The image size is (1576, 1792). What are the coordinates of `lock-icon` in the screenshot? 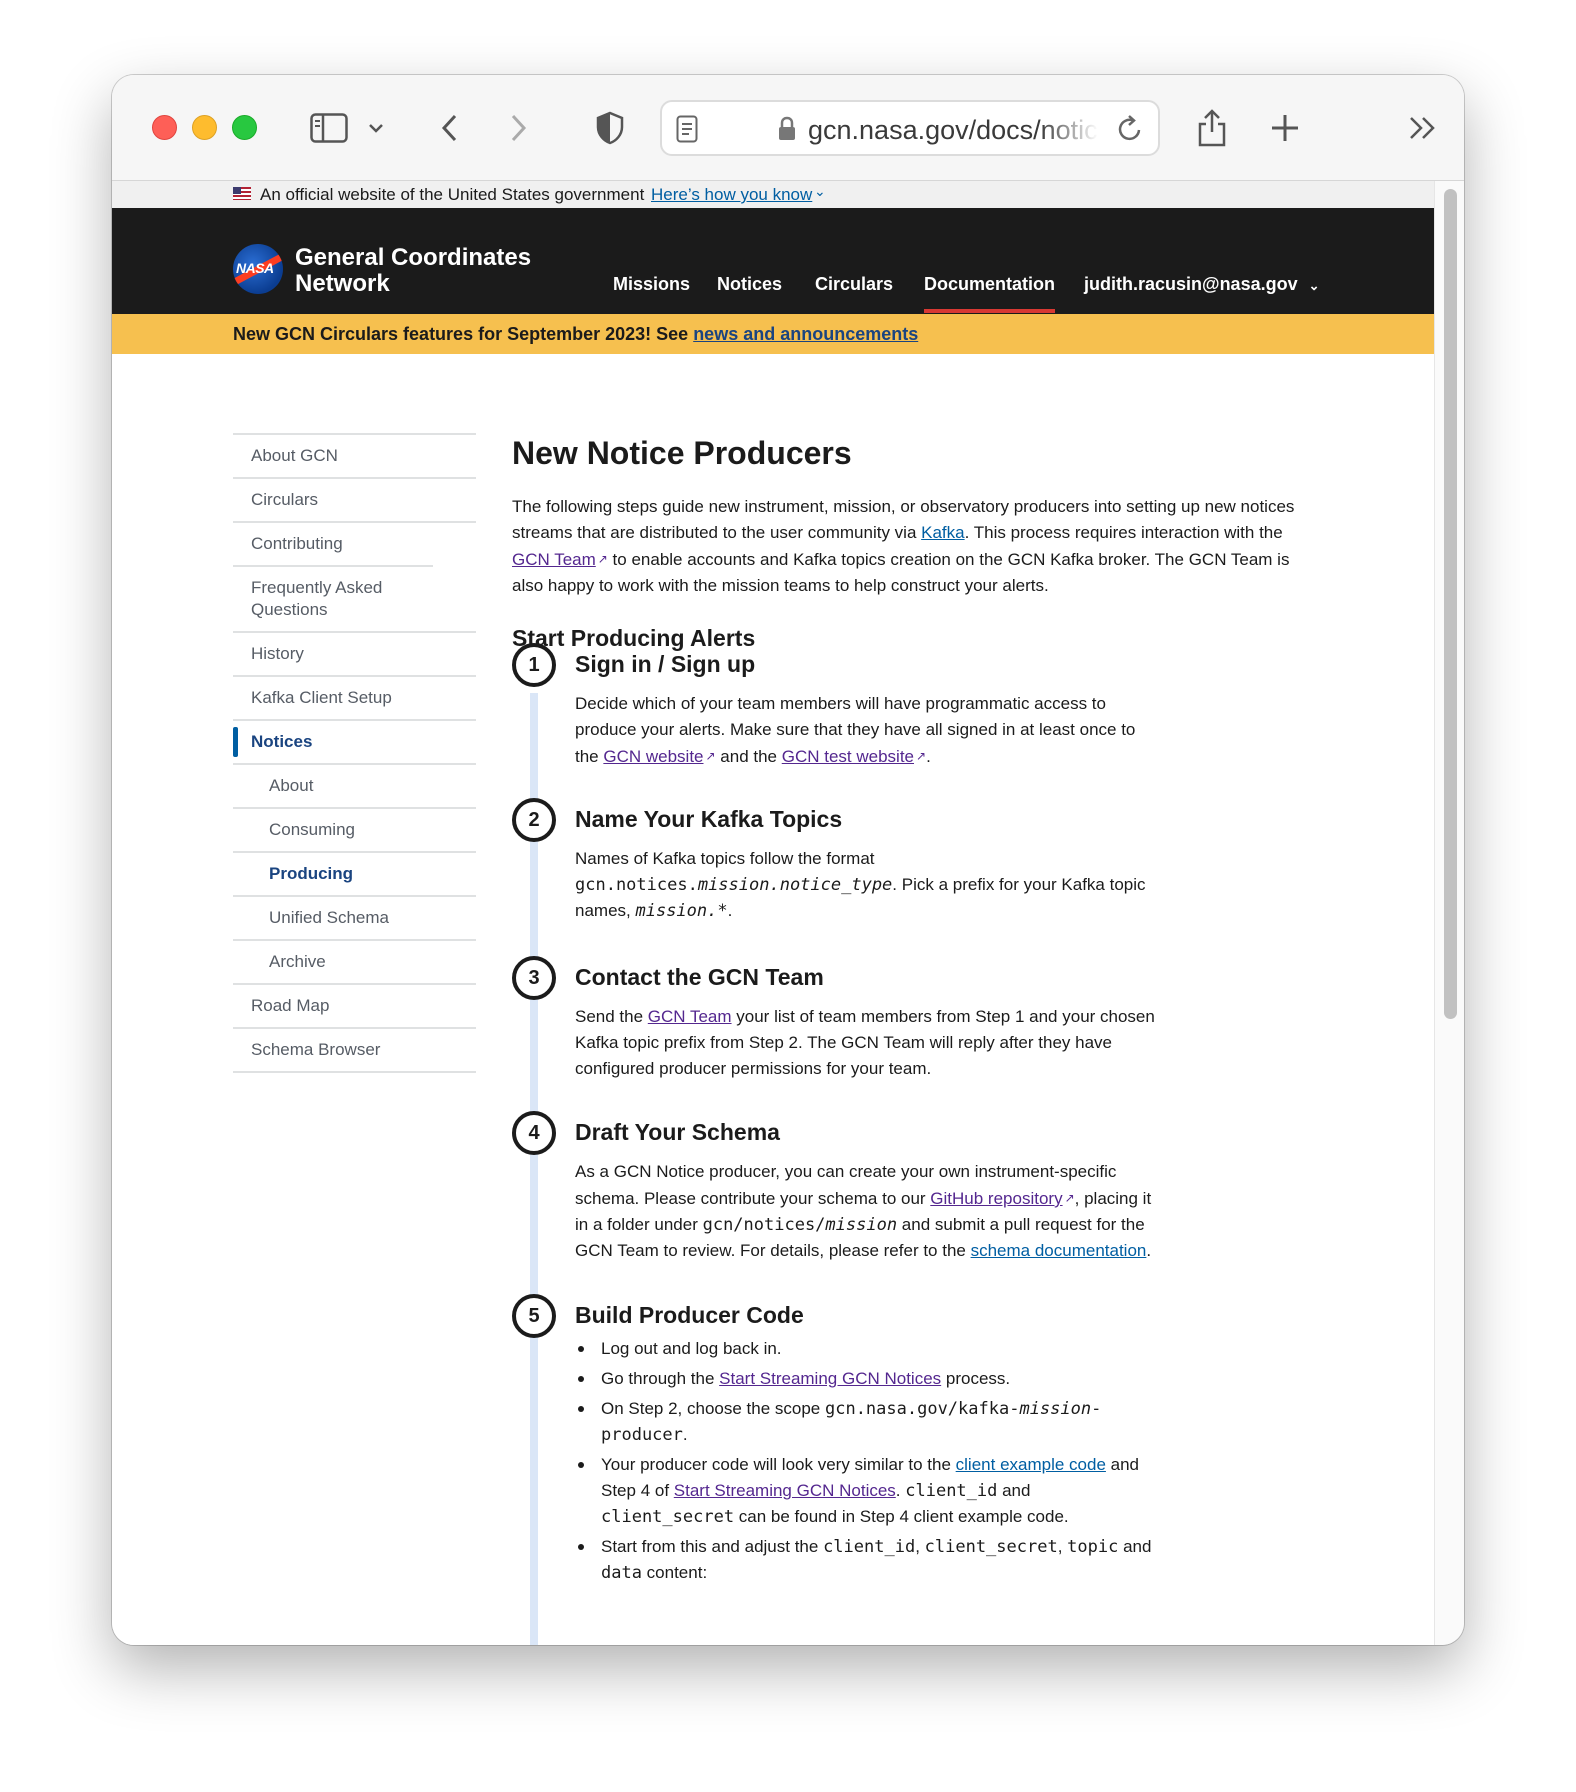 It's located at (787, 131).